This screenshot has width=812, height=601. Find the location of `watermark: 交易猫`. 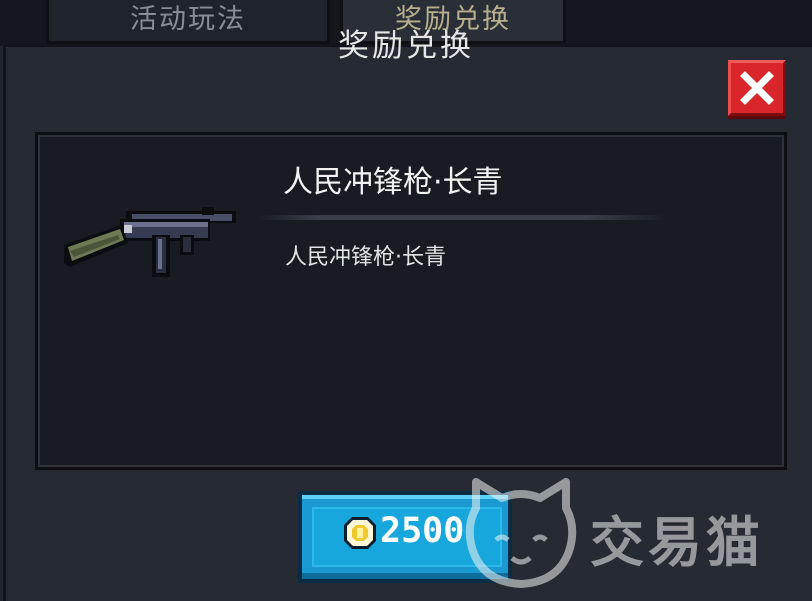

watermark: 交易猫 is located at coordinates (632, 533).